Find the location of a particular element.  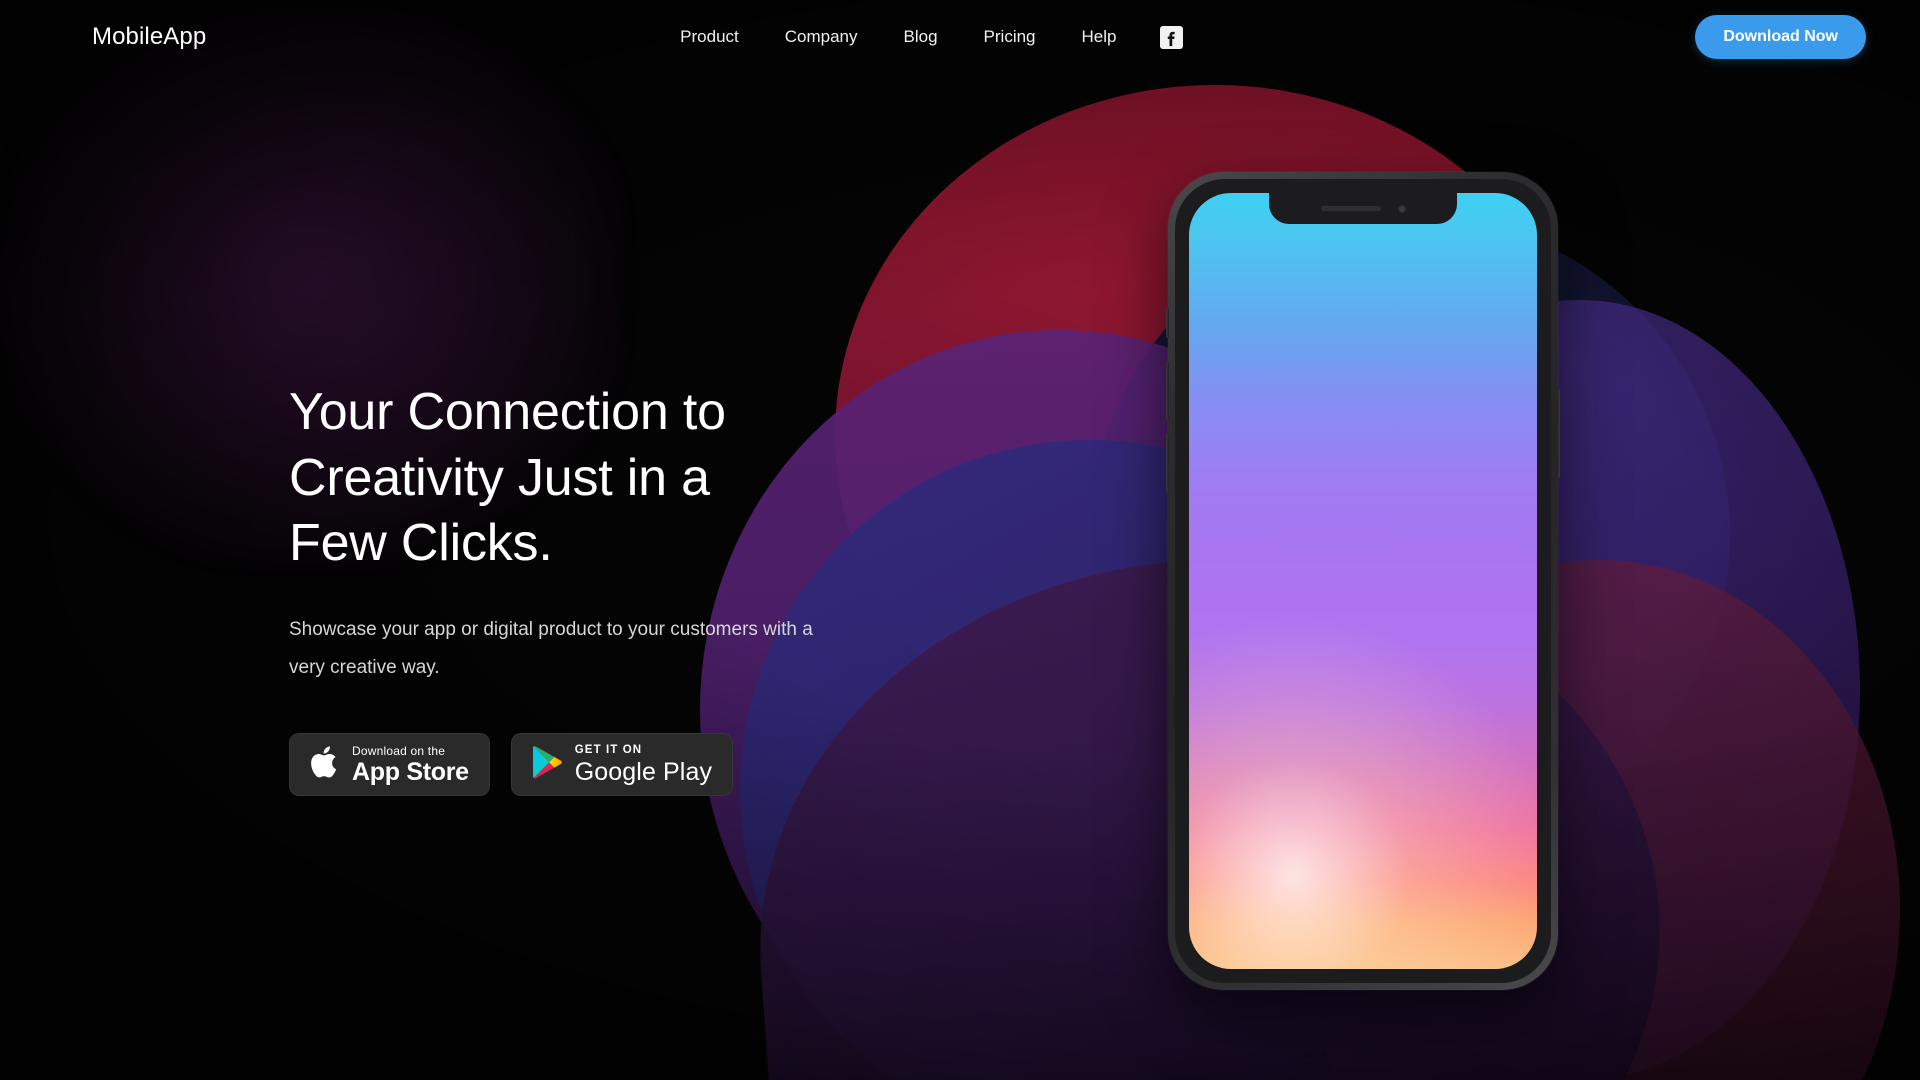

phone-bezel is located at coordinates (1363, 581).